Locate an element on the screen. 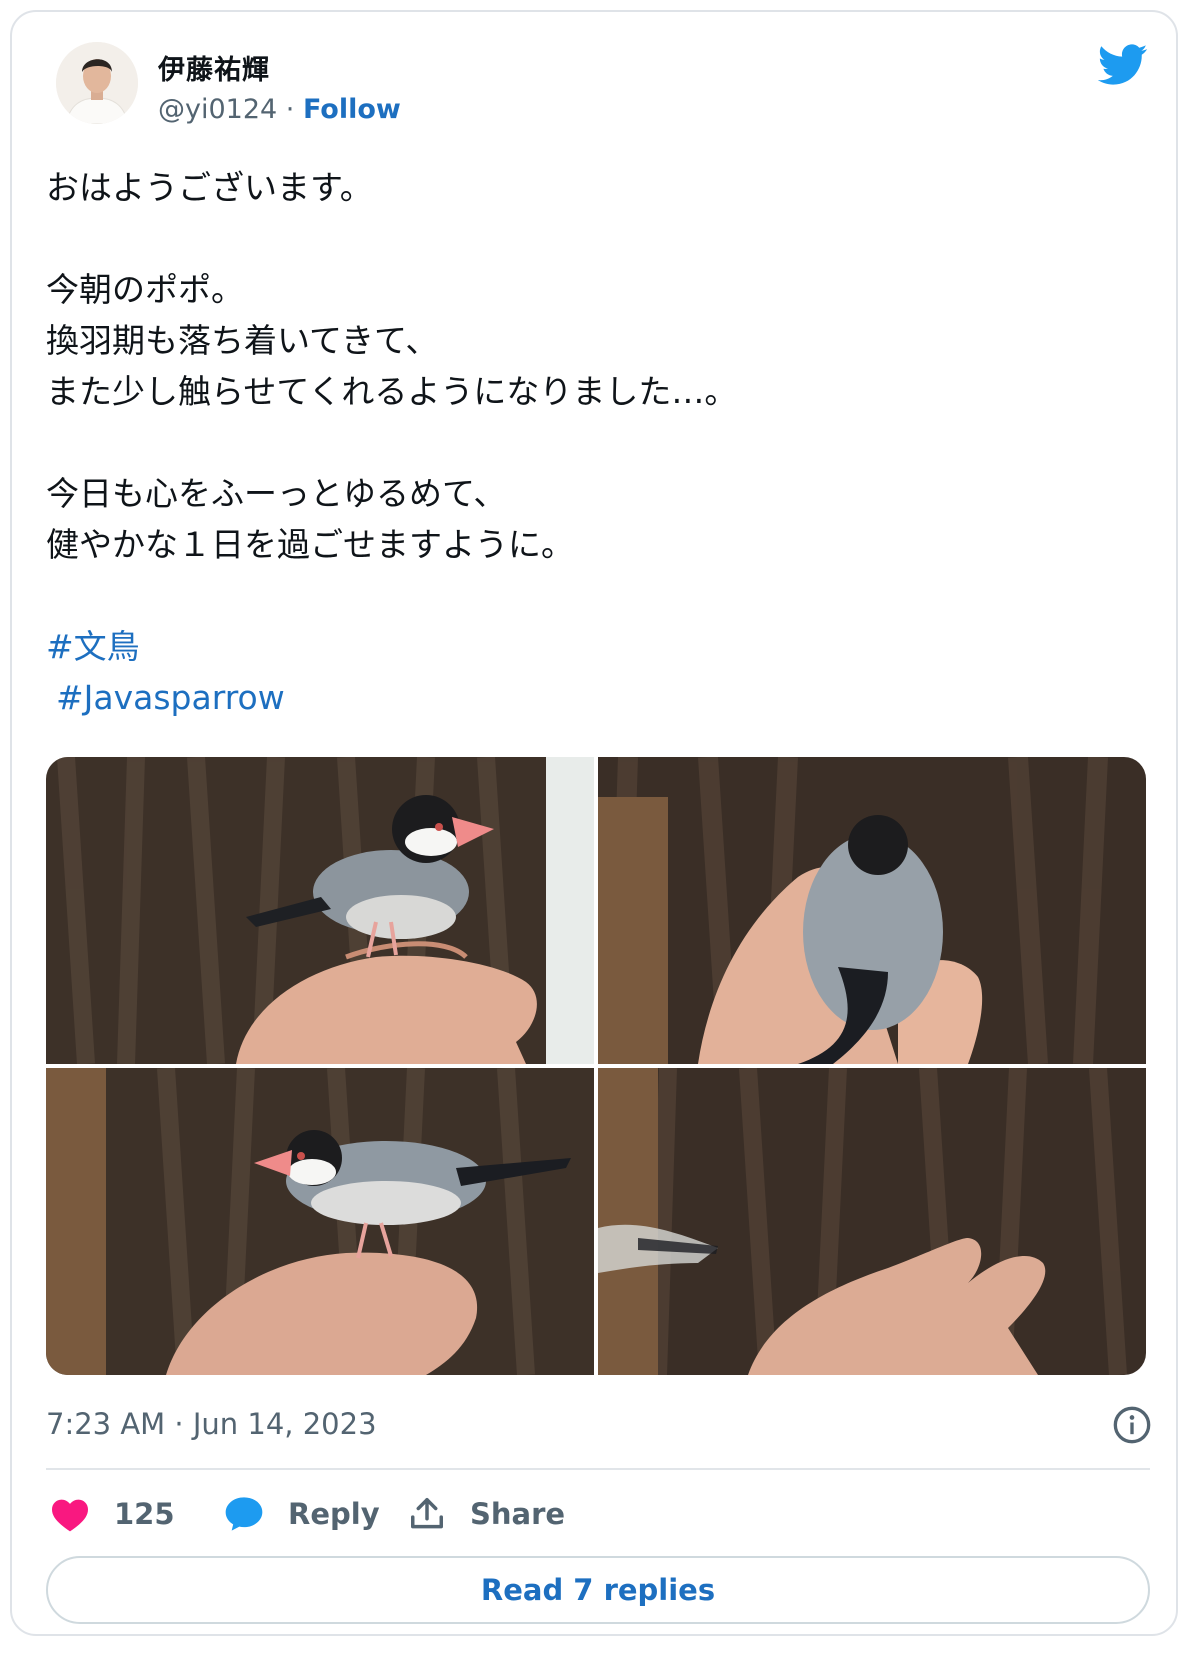 This screenshot has width=1200, height=1659. photo-java-sparrow-back-in-hand is located at coordinates (872, 910).